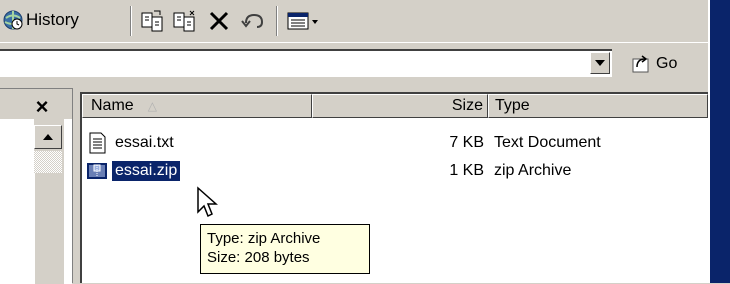  What do you see at coordinates (197, 106) in the screenshot?
I see `column-header-name: Name △` at bounding box center [197, 106].